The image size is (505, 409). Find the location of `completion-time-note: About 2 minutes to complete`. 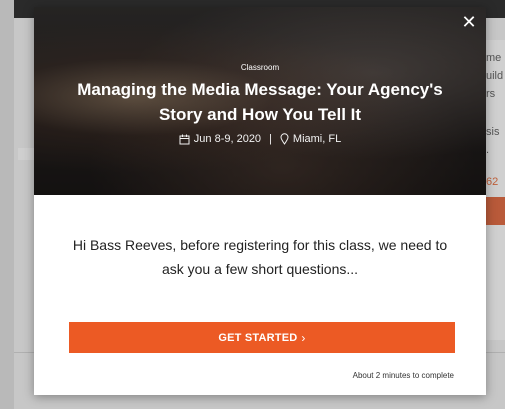

completion-time-note: About 2 minutes to complete is located at coordinates (403, 375).